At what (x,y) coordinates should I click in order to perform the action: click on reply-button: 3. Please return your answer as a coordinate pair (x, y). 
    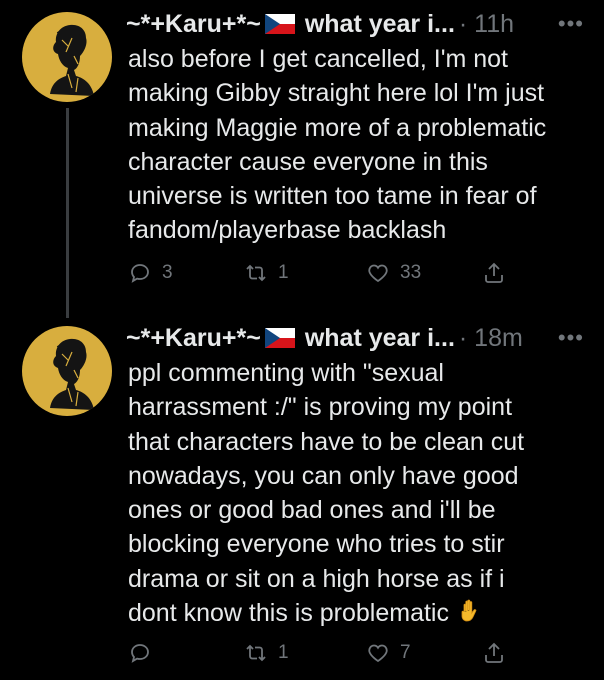
    Looking at the image, I should click on (150, 273).